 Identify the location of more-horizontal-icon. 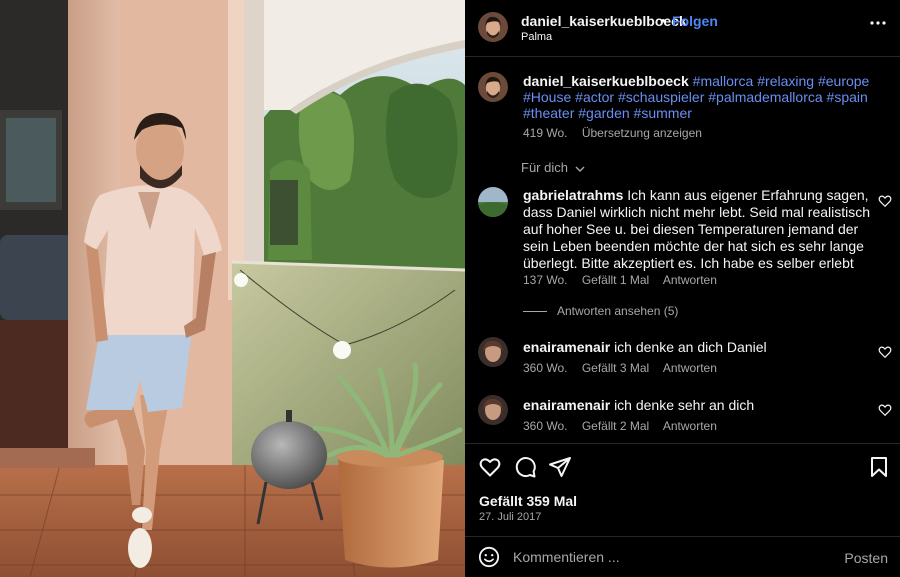
(878, 23).